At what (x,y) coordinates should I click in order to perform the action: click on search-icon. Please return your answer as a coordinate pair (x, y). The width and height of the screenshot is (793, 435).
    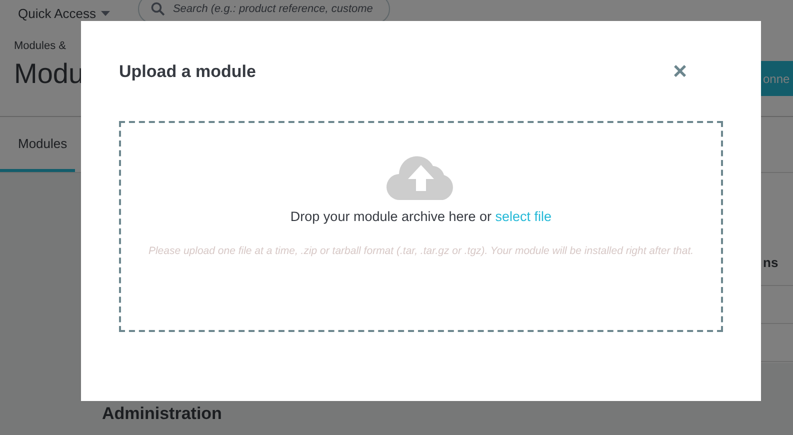
    Looking at the image, I should click on (158, 9).